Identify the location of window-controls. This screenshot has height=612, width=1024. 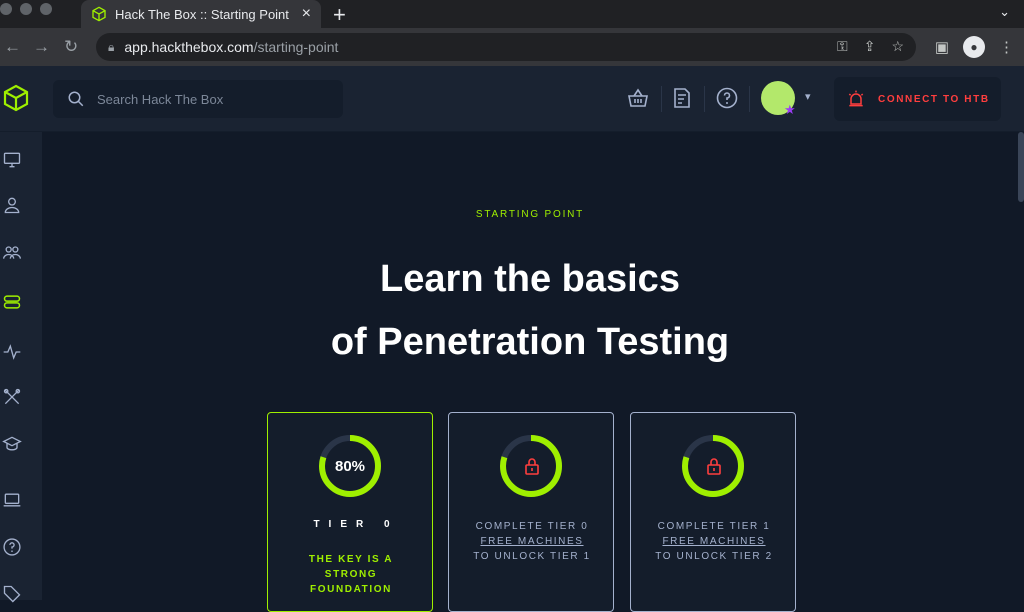
(26, 9).